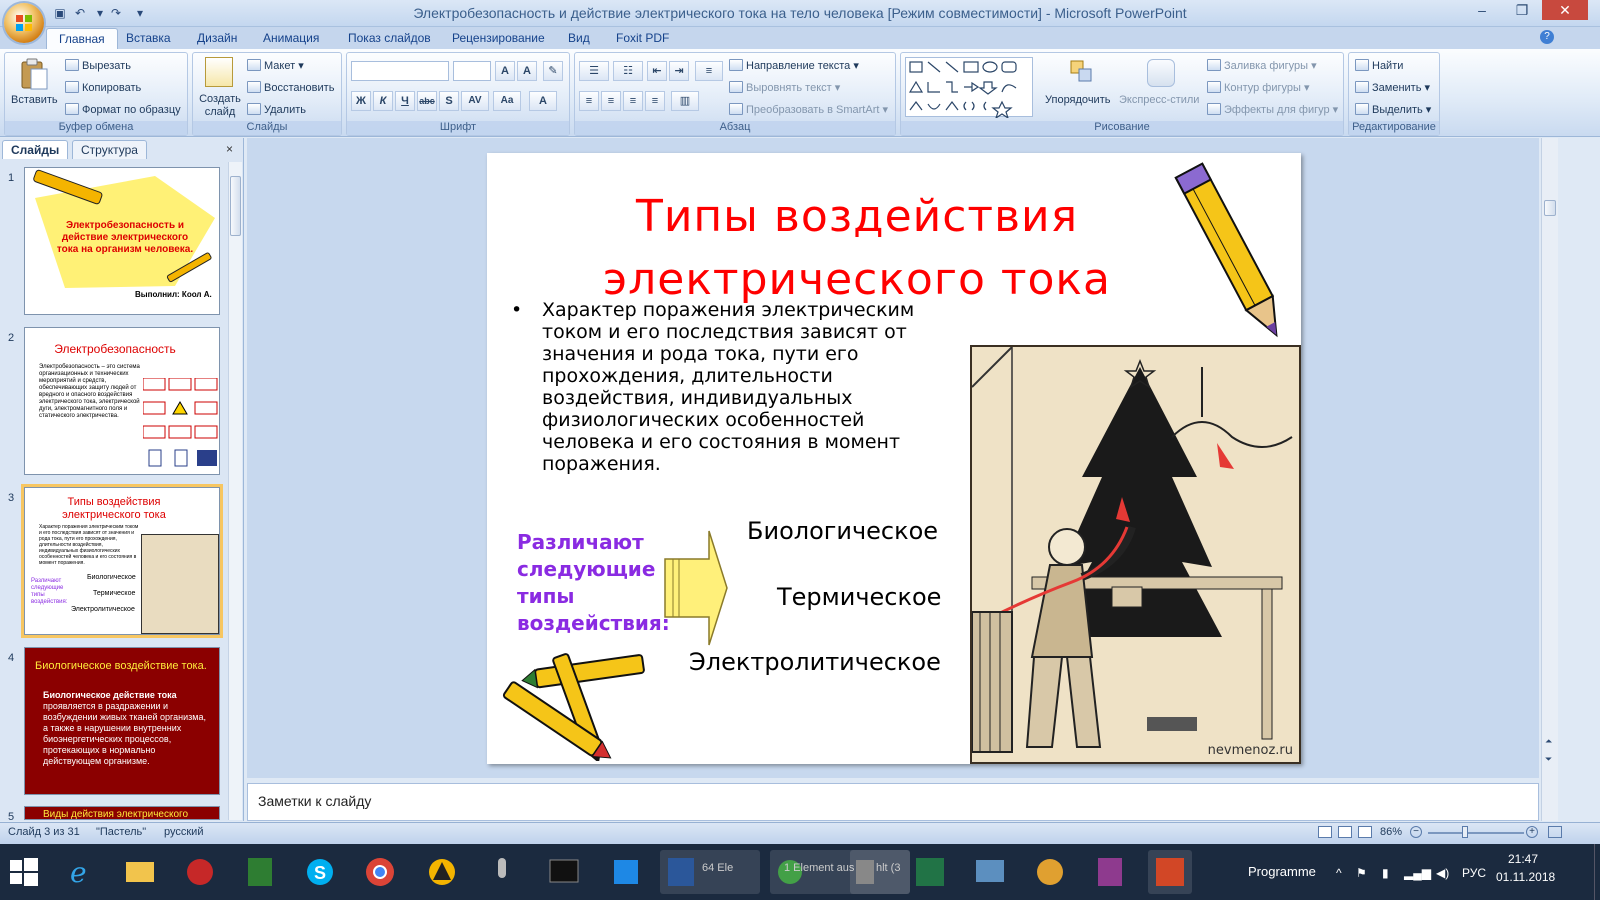 This screenshot has width=1600, height=900. Describe the element at coordinates (200, 872) in the screenshot. I see `app-icon-red` at that location.